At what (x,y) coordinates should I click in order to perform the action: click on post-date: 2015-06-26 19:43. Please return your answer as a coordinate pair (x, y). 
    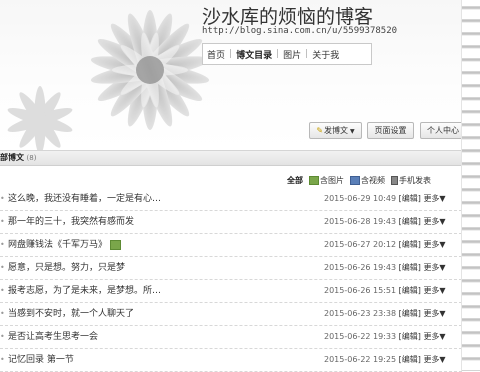
    Looking at the image, I should click on (360, 267).